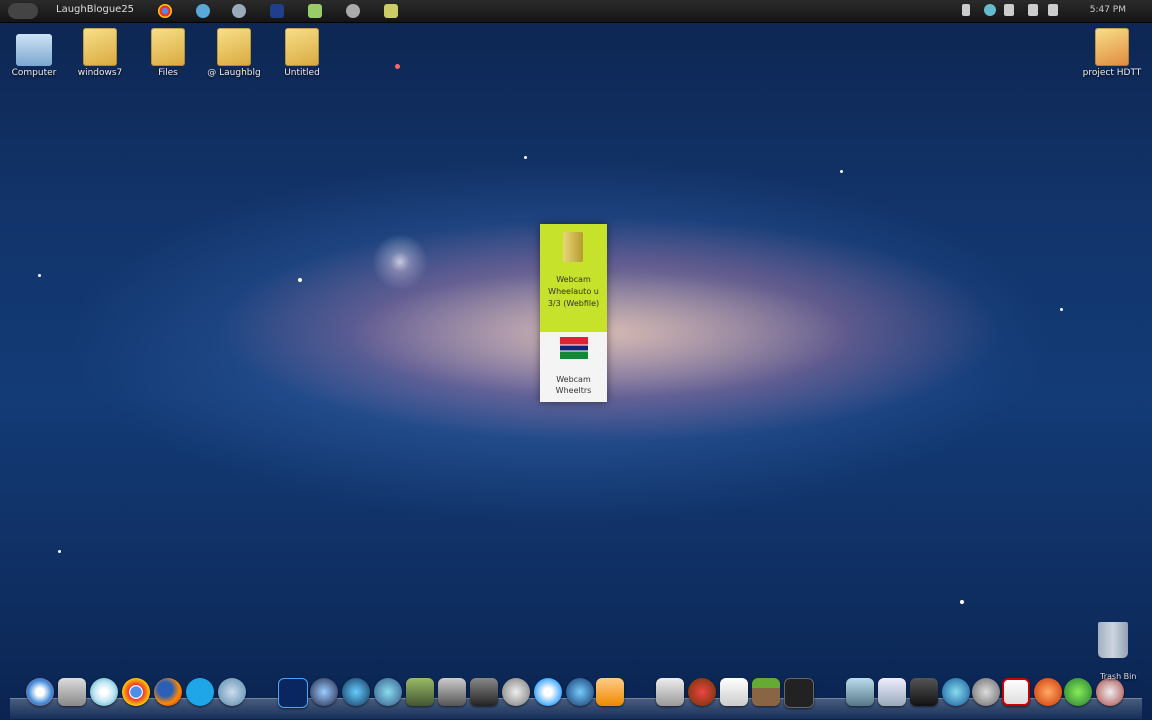  I want to click on speed-icon, so click(1048, 692).